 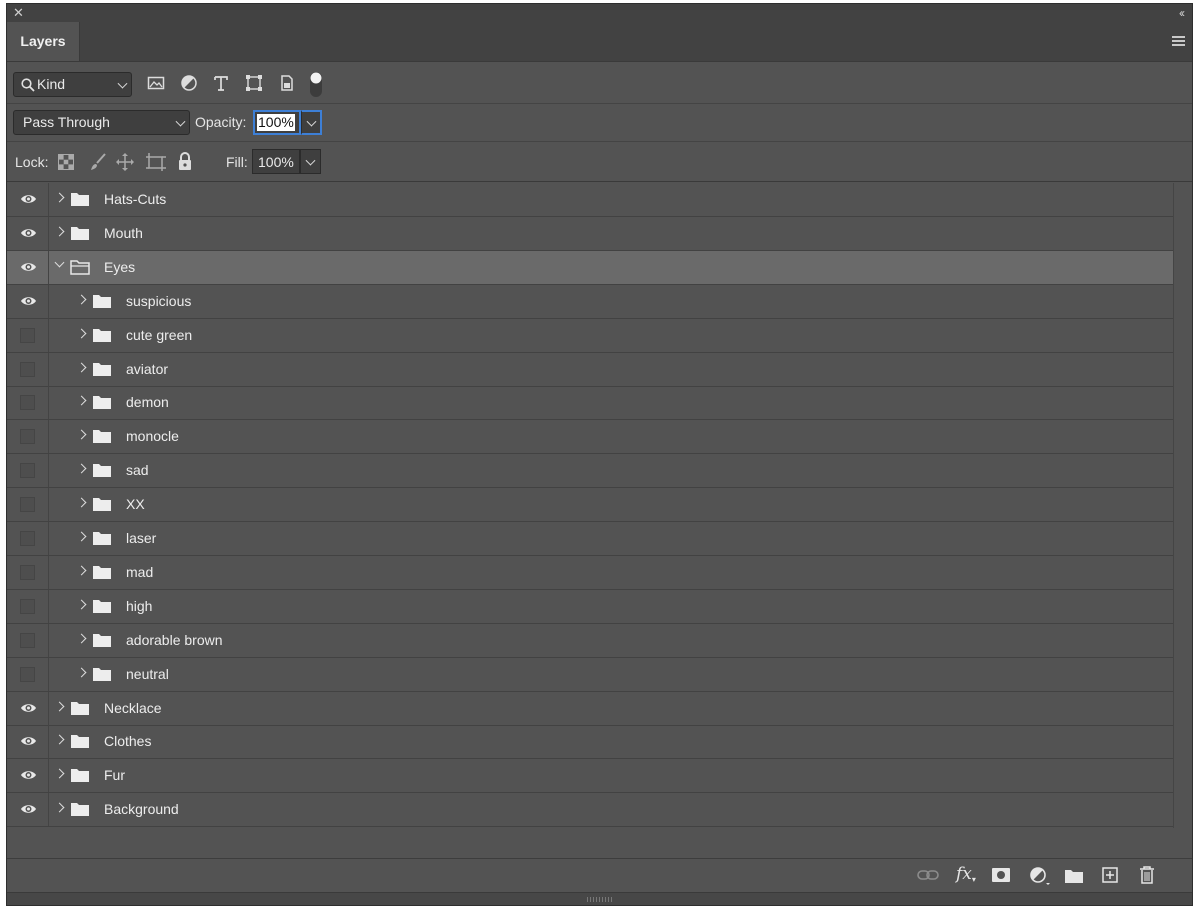 I want to click on resize-strip, so click(x=599, y=898).